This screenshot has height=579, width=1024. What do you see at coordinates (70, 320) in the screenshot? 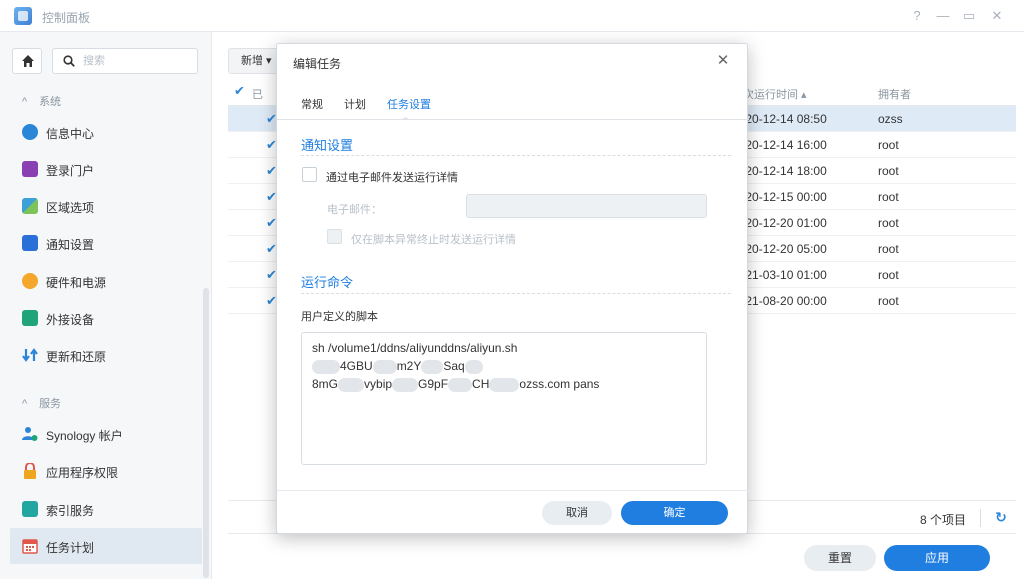
I see `sidebar-item-label: 外接设备` at bounding box center [70, 320].